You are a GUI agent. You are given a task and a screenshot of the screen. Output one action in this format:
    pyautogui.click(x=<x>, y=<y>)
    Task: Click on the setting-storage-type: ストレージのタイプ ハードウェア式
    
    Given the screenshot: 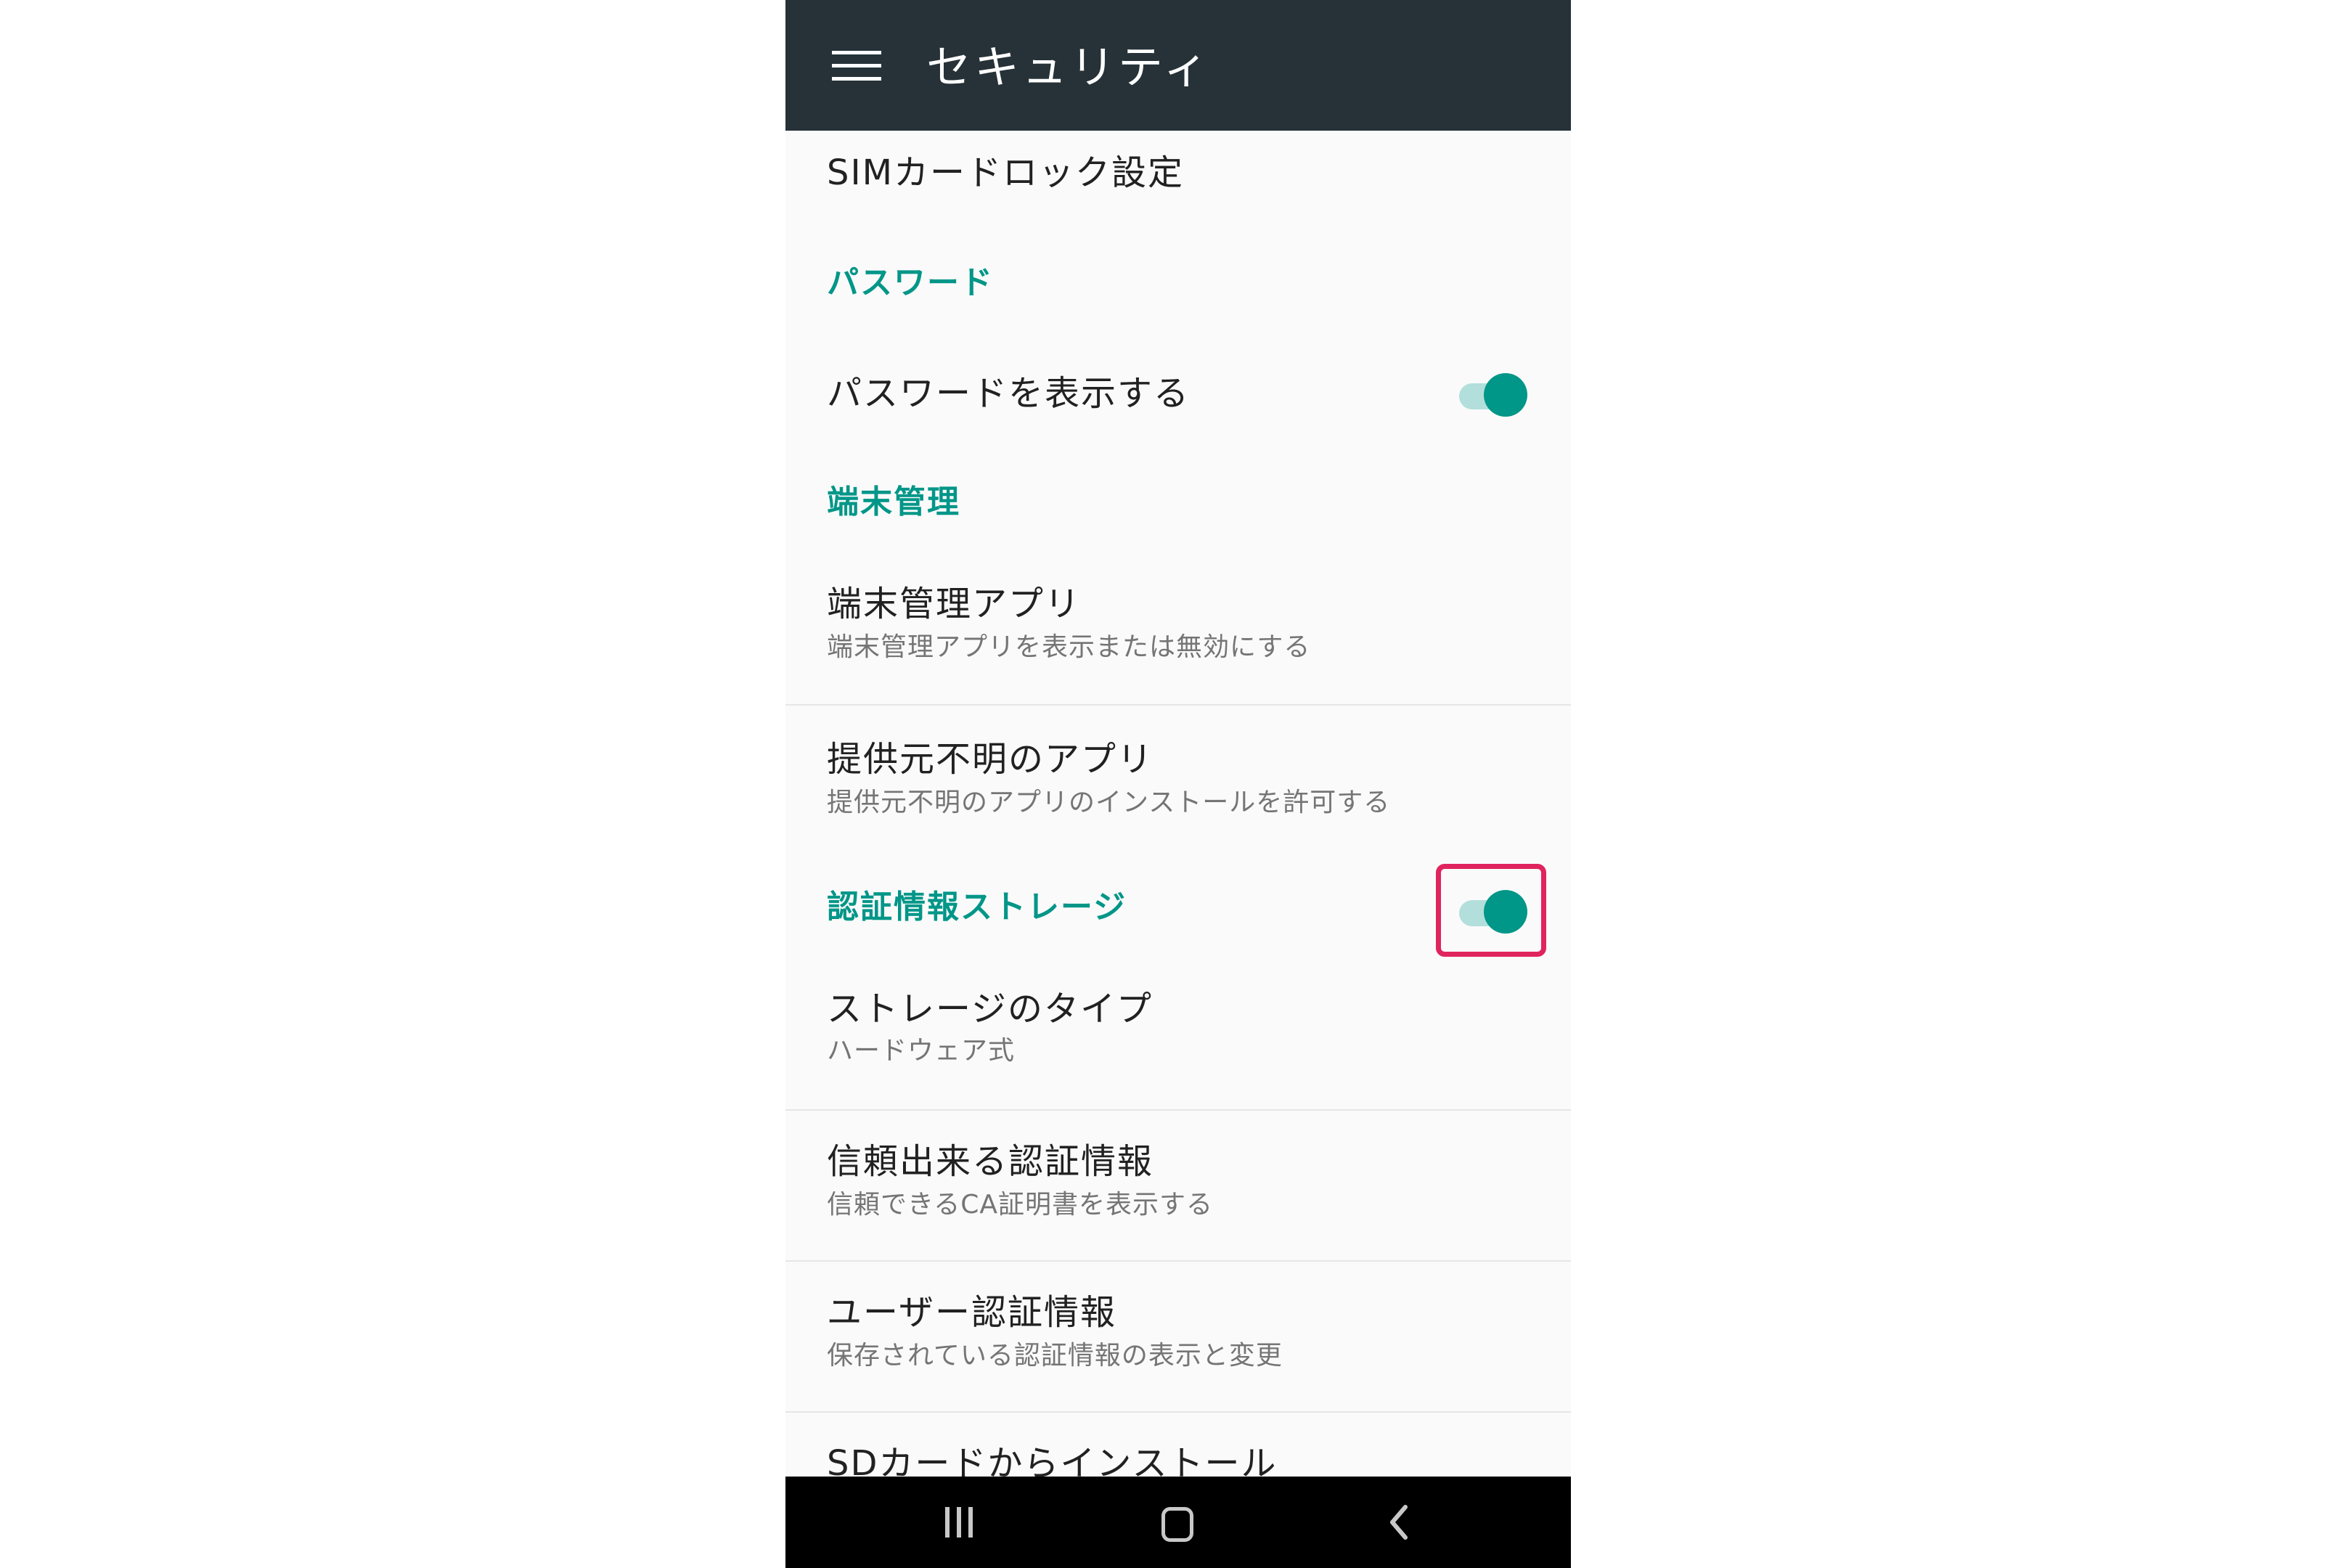 What is the action you would take?
    pyautogui.click(x=1178, y=1032)
    